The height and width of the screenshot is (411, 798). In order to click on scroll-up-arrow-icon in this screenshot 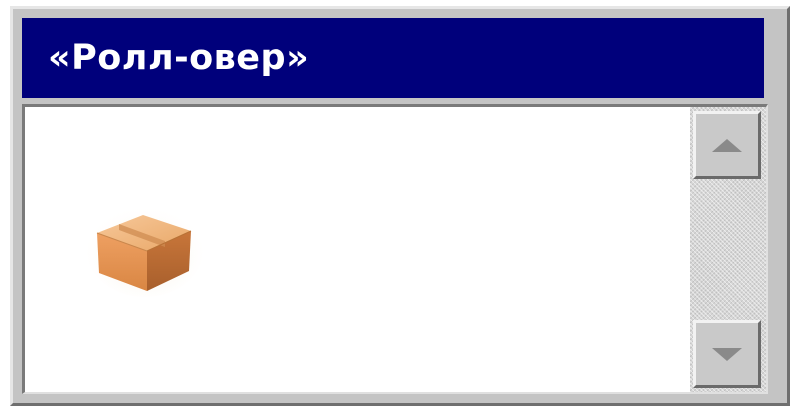, I will do `click(727, 145)`.